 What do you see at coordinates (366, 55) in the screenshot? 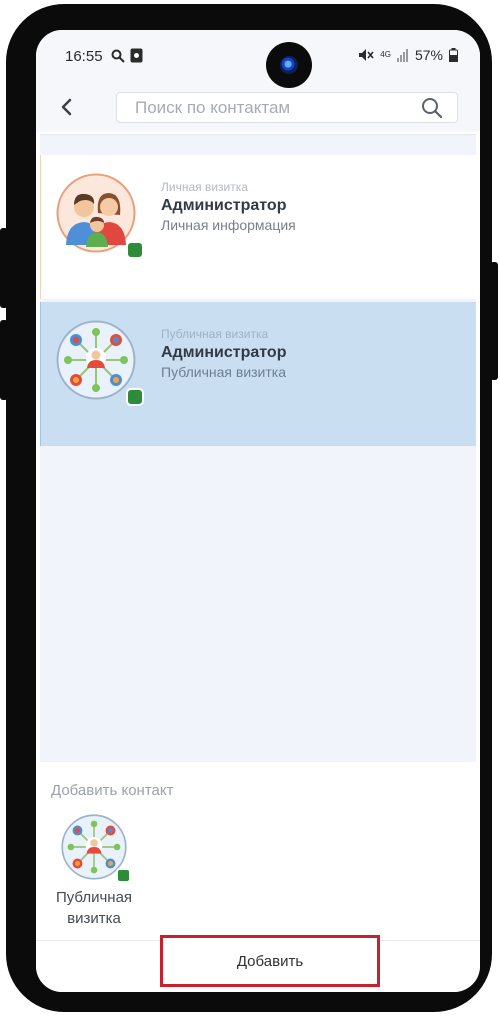
I see `mute-icon` at bounding box center [366, 55].